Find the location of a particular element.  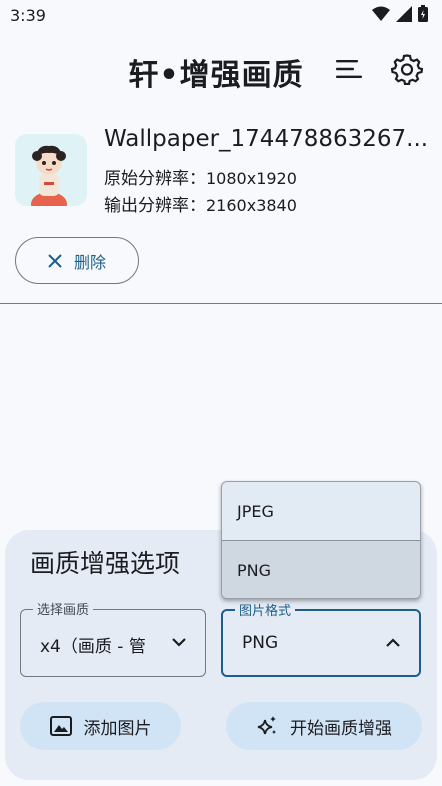

format-option-png: PNG is located at coordinates (321, 569).